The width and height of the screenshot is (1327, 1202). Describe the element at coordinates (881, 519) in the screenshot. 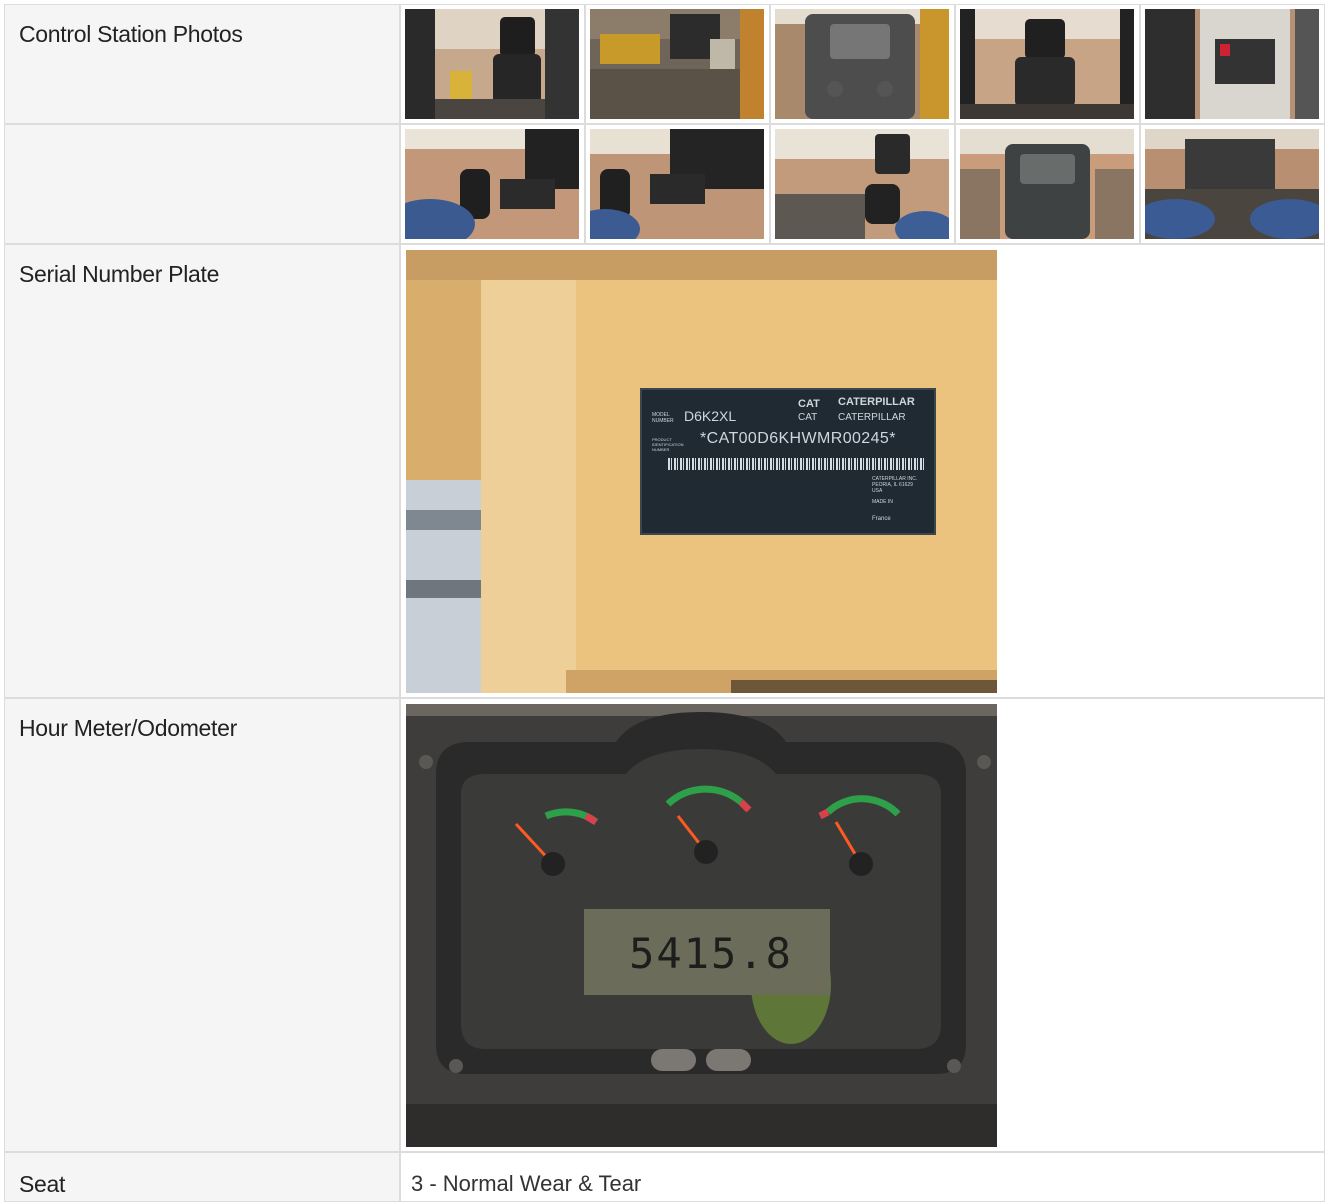

I see `made-in-country: France` at that location.